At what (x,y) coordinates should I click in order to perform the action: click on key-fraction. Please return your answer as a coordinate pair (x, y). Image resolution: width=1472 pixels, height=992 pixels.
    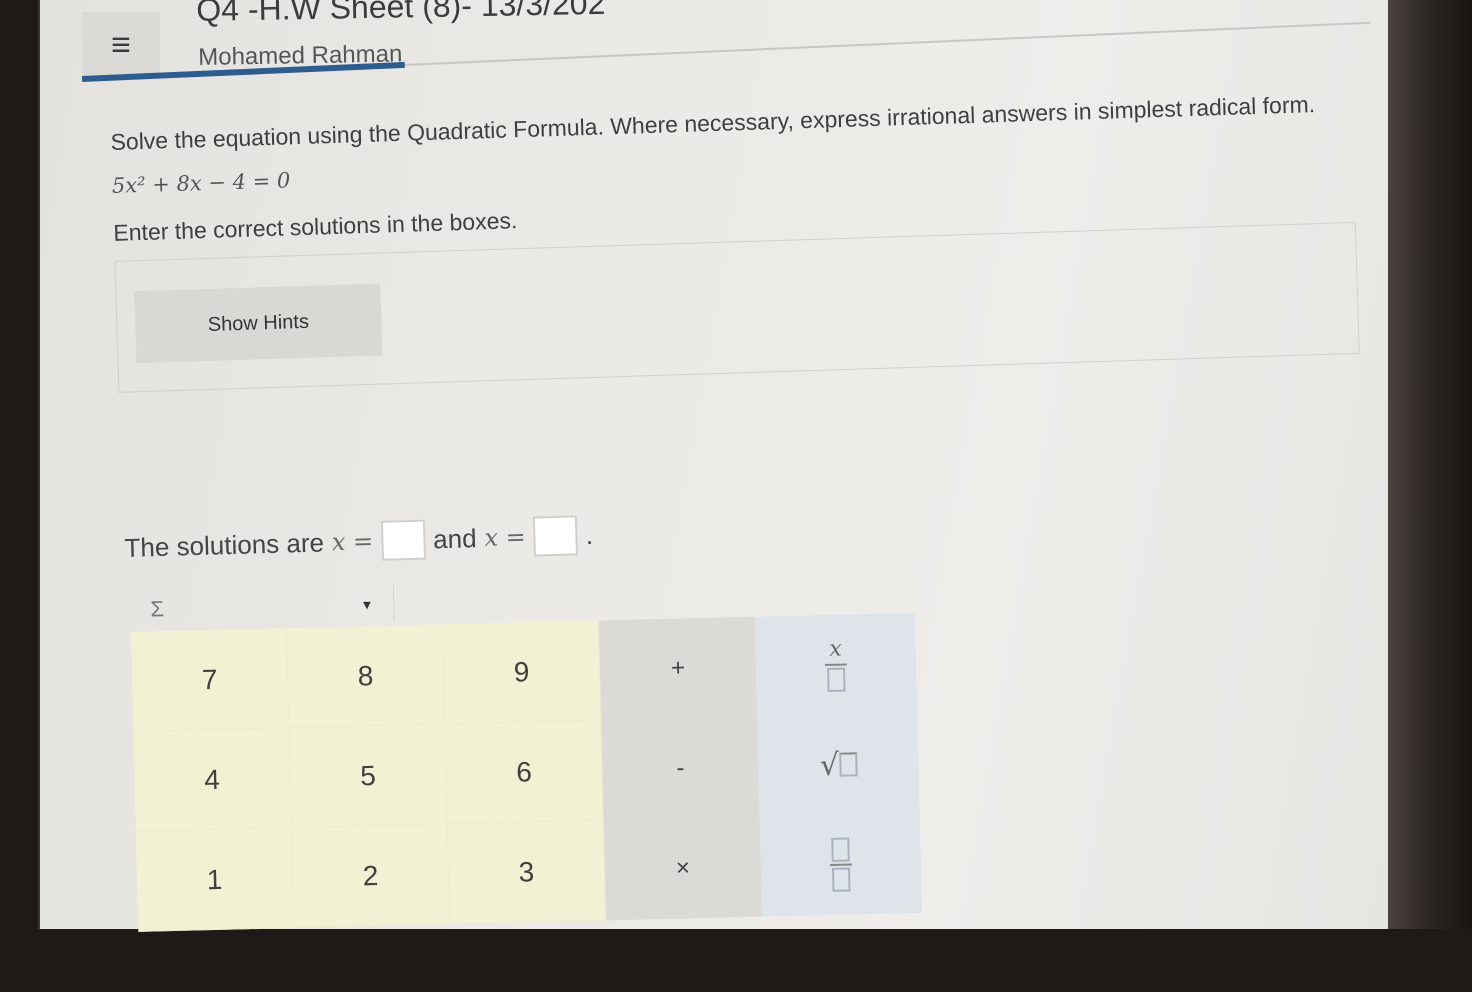
    Looking at the image, I should click on (841, 864).